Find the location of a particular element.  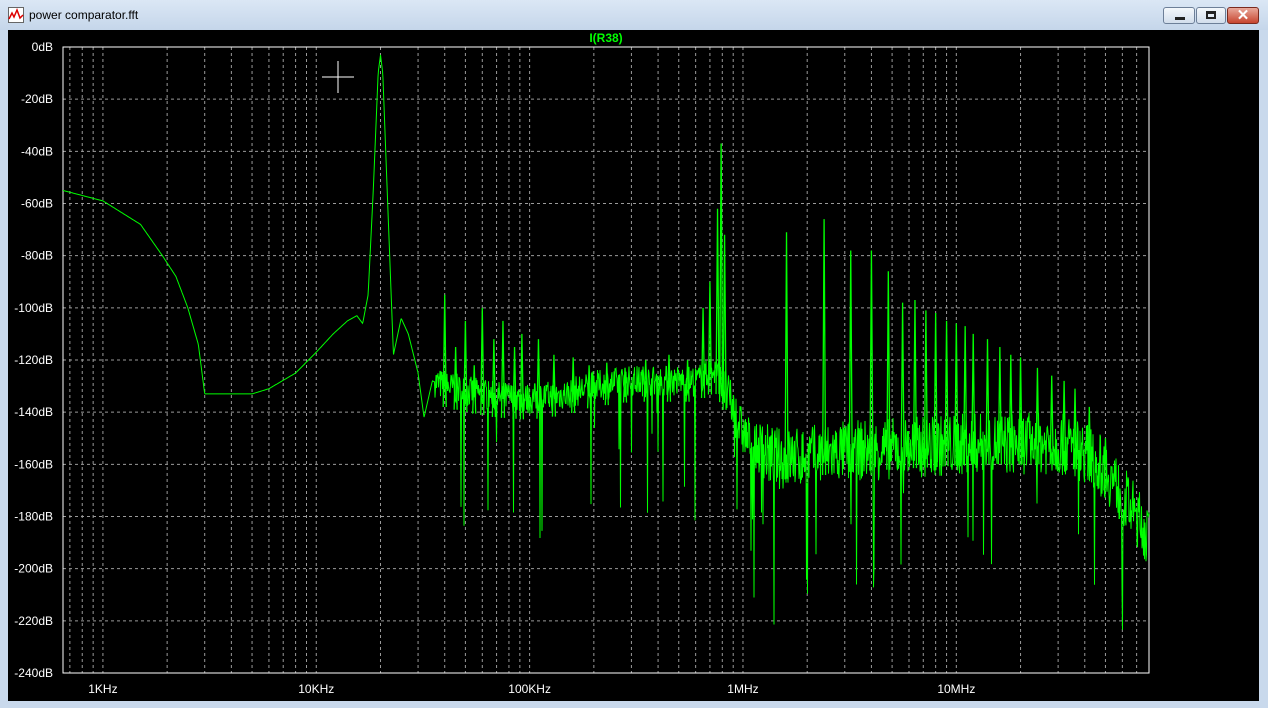

y-tick-label: -200dB is located at coordinates (33, 569).